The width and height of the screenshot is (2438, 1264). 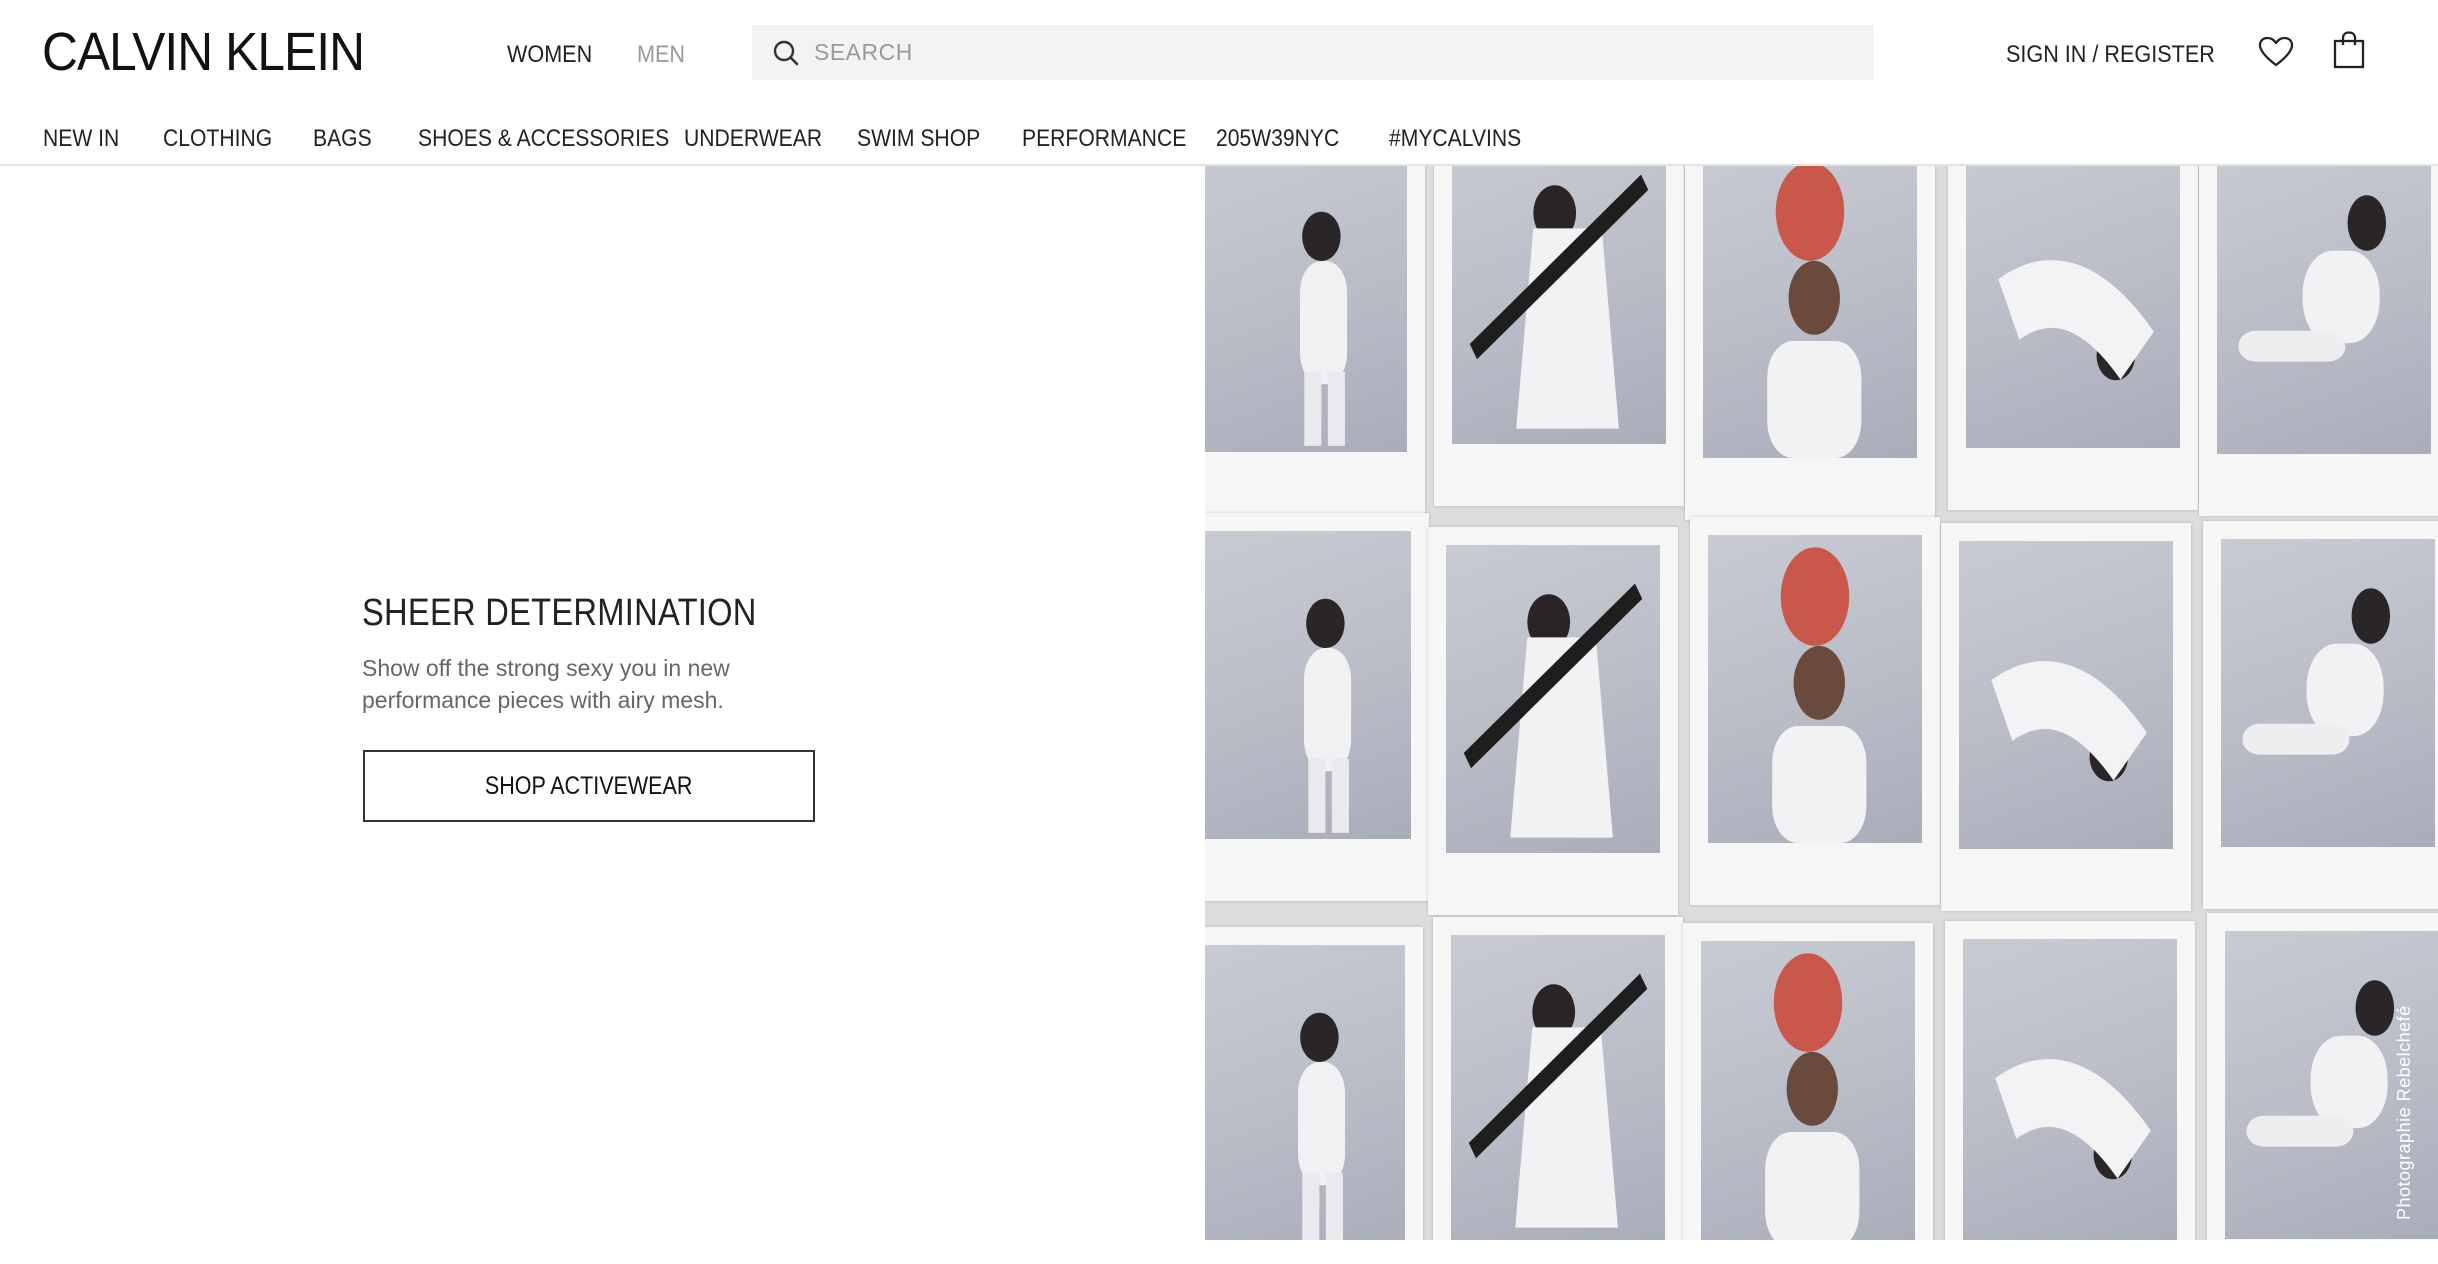 I want to click on search-icon, so click(x=786, y=53).